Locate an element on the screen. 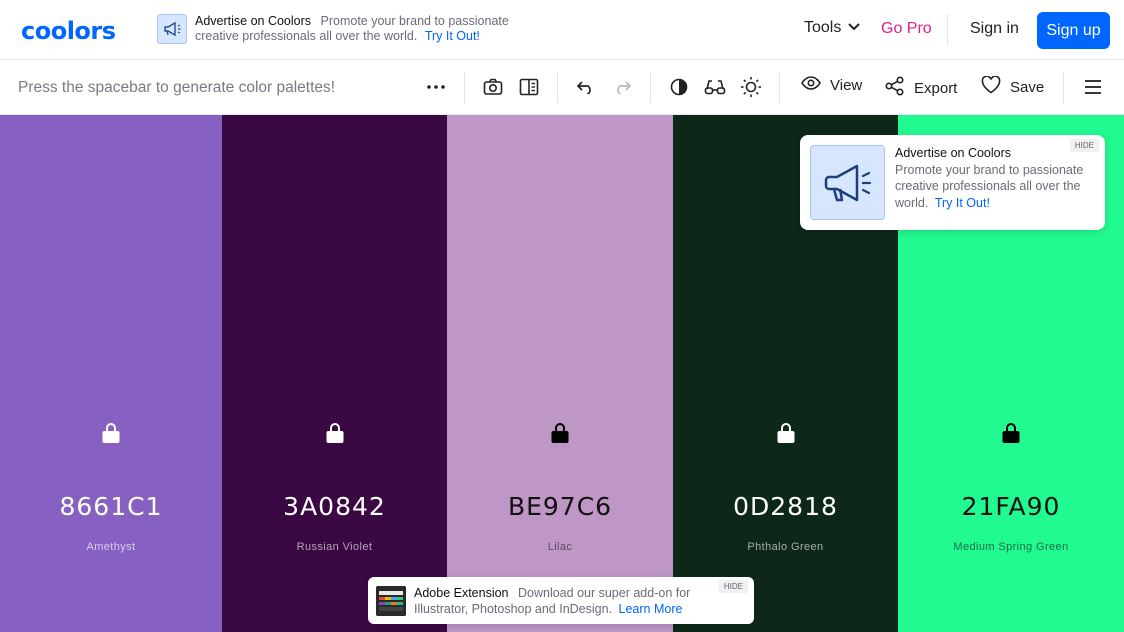 Image resolution: width=1124 pixels, height=632 pixels. color-hex-code: BE97C6 is located at coordinates (560, 506).